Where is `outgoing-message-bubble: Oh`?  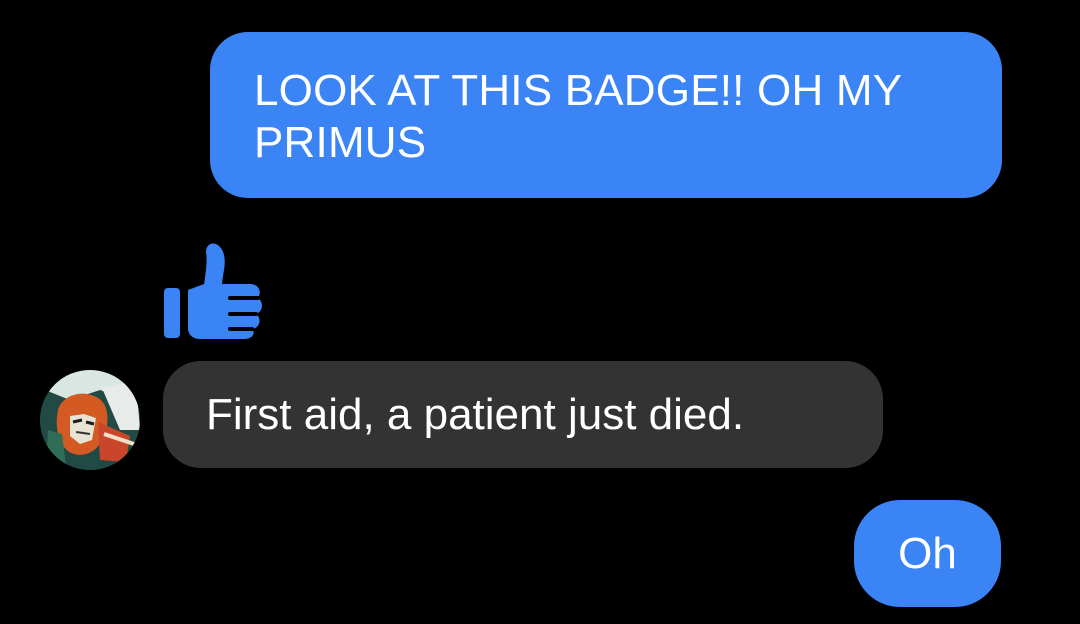
outgoing-message-bubble: Oh is located at coordinates (927, 553).